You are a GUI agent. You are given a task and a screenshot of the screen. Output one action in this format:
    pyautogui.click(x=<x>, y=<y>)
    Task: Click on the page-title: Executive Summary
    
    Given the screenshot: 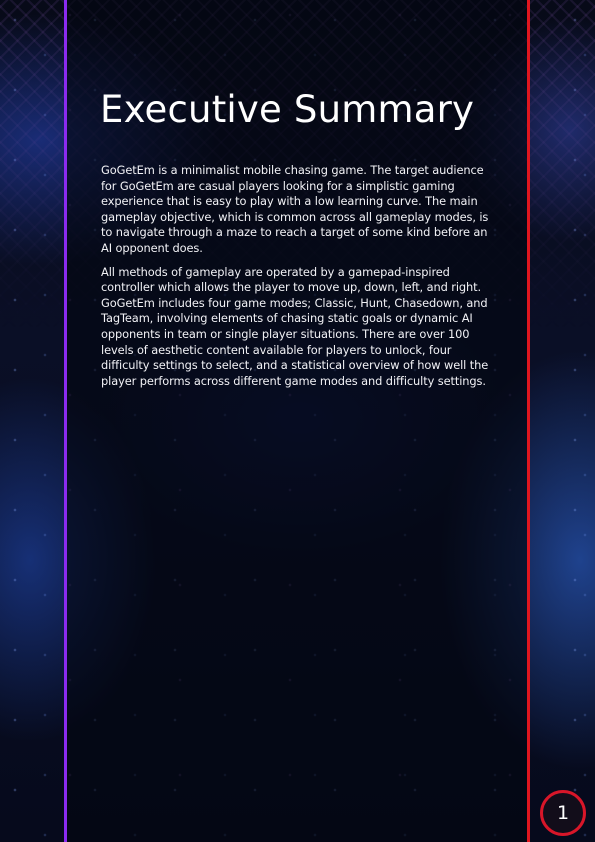 What is the action you would take?
    pyautogui.click(x=287, y=109)
    